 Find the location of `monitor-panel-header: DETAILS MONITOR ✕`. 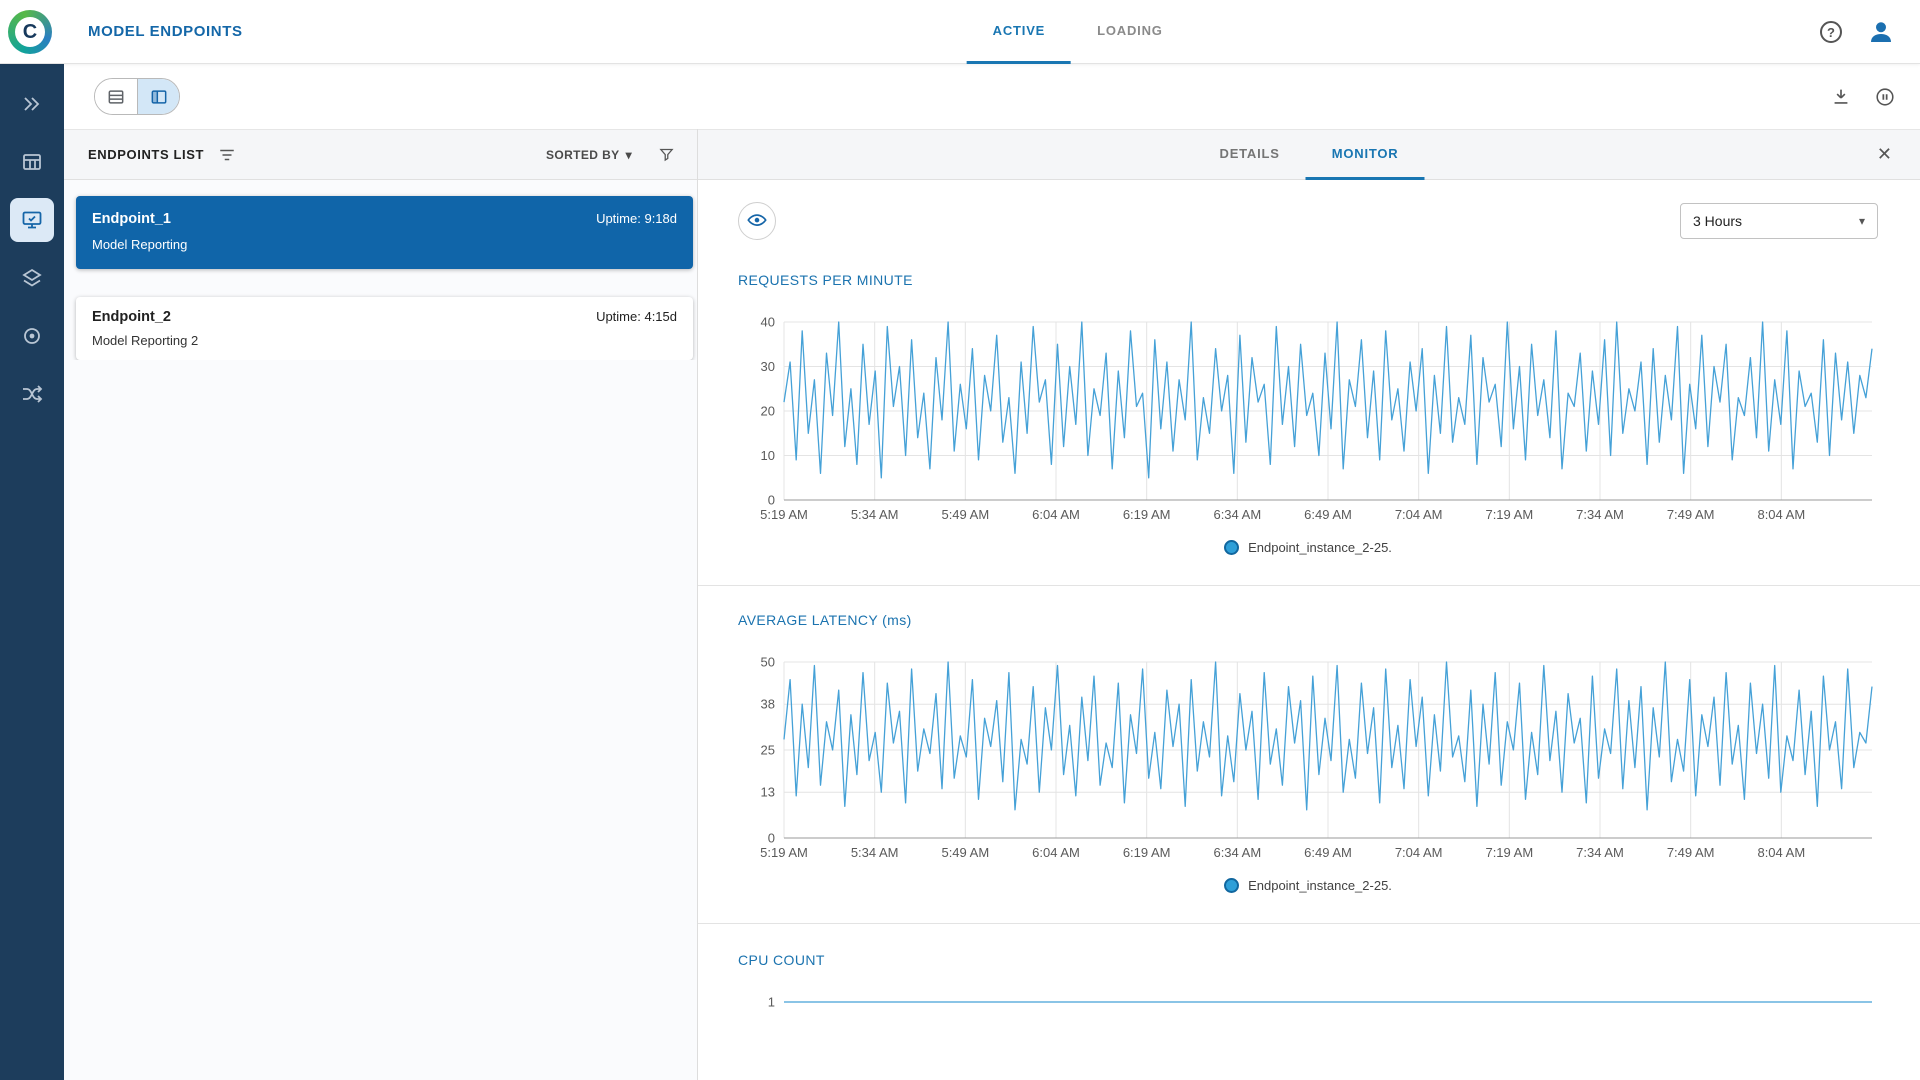

monitor-panel-header: DETAILS MONITOR ✕ is located at coordinates (1309, 154).